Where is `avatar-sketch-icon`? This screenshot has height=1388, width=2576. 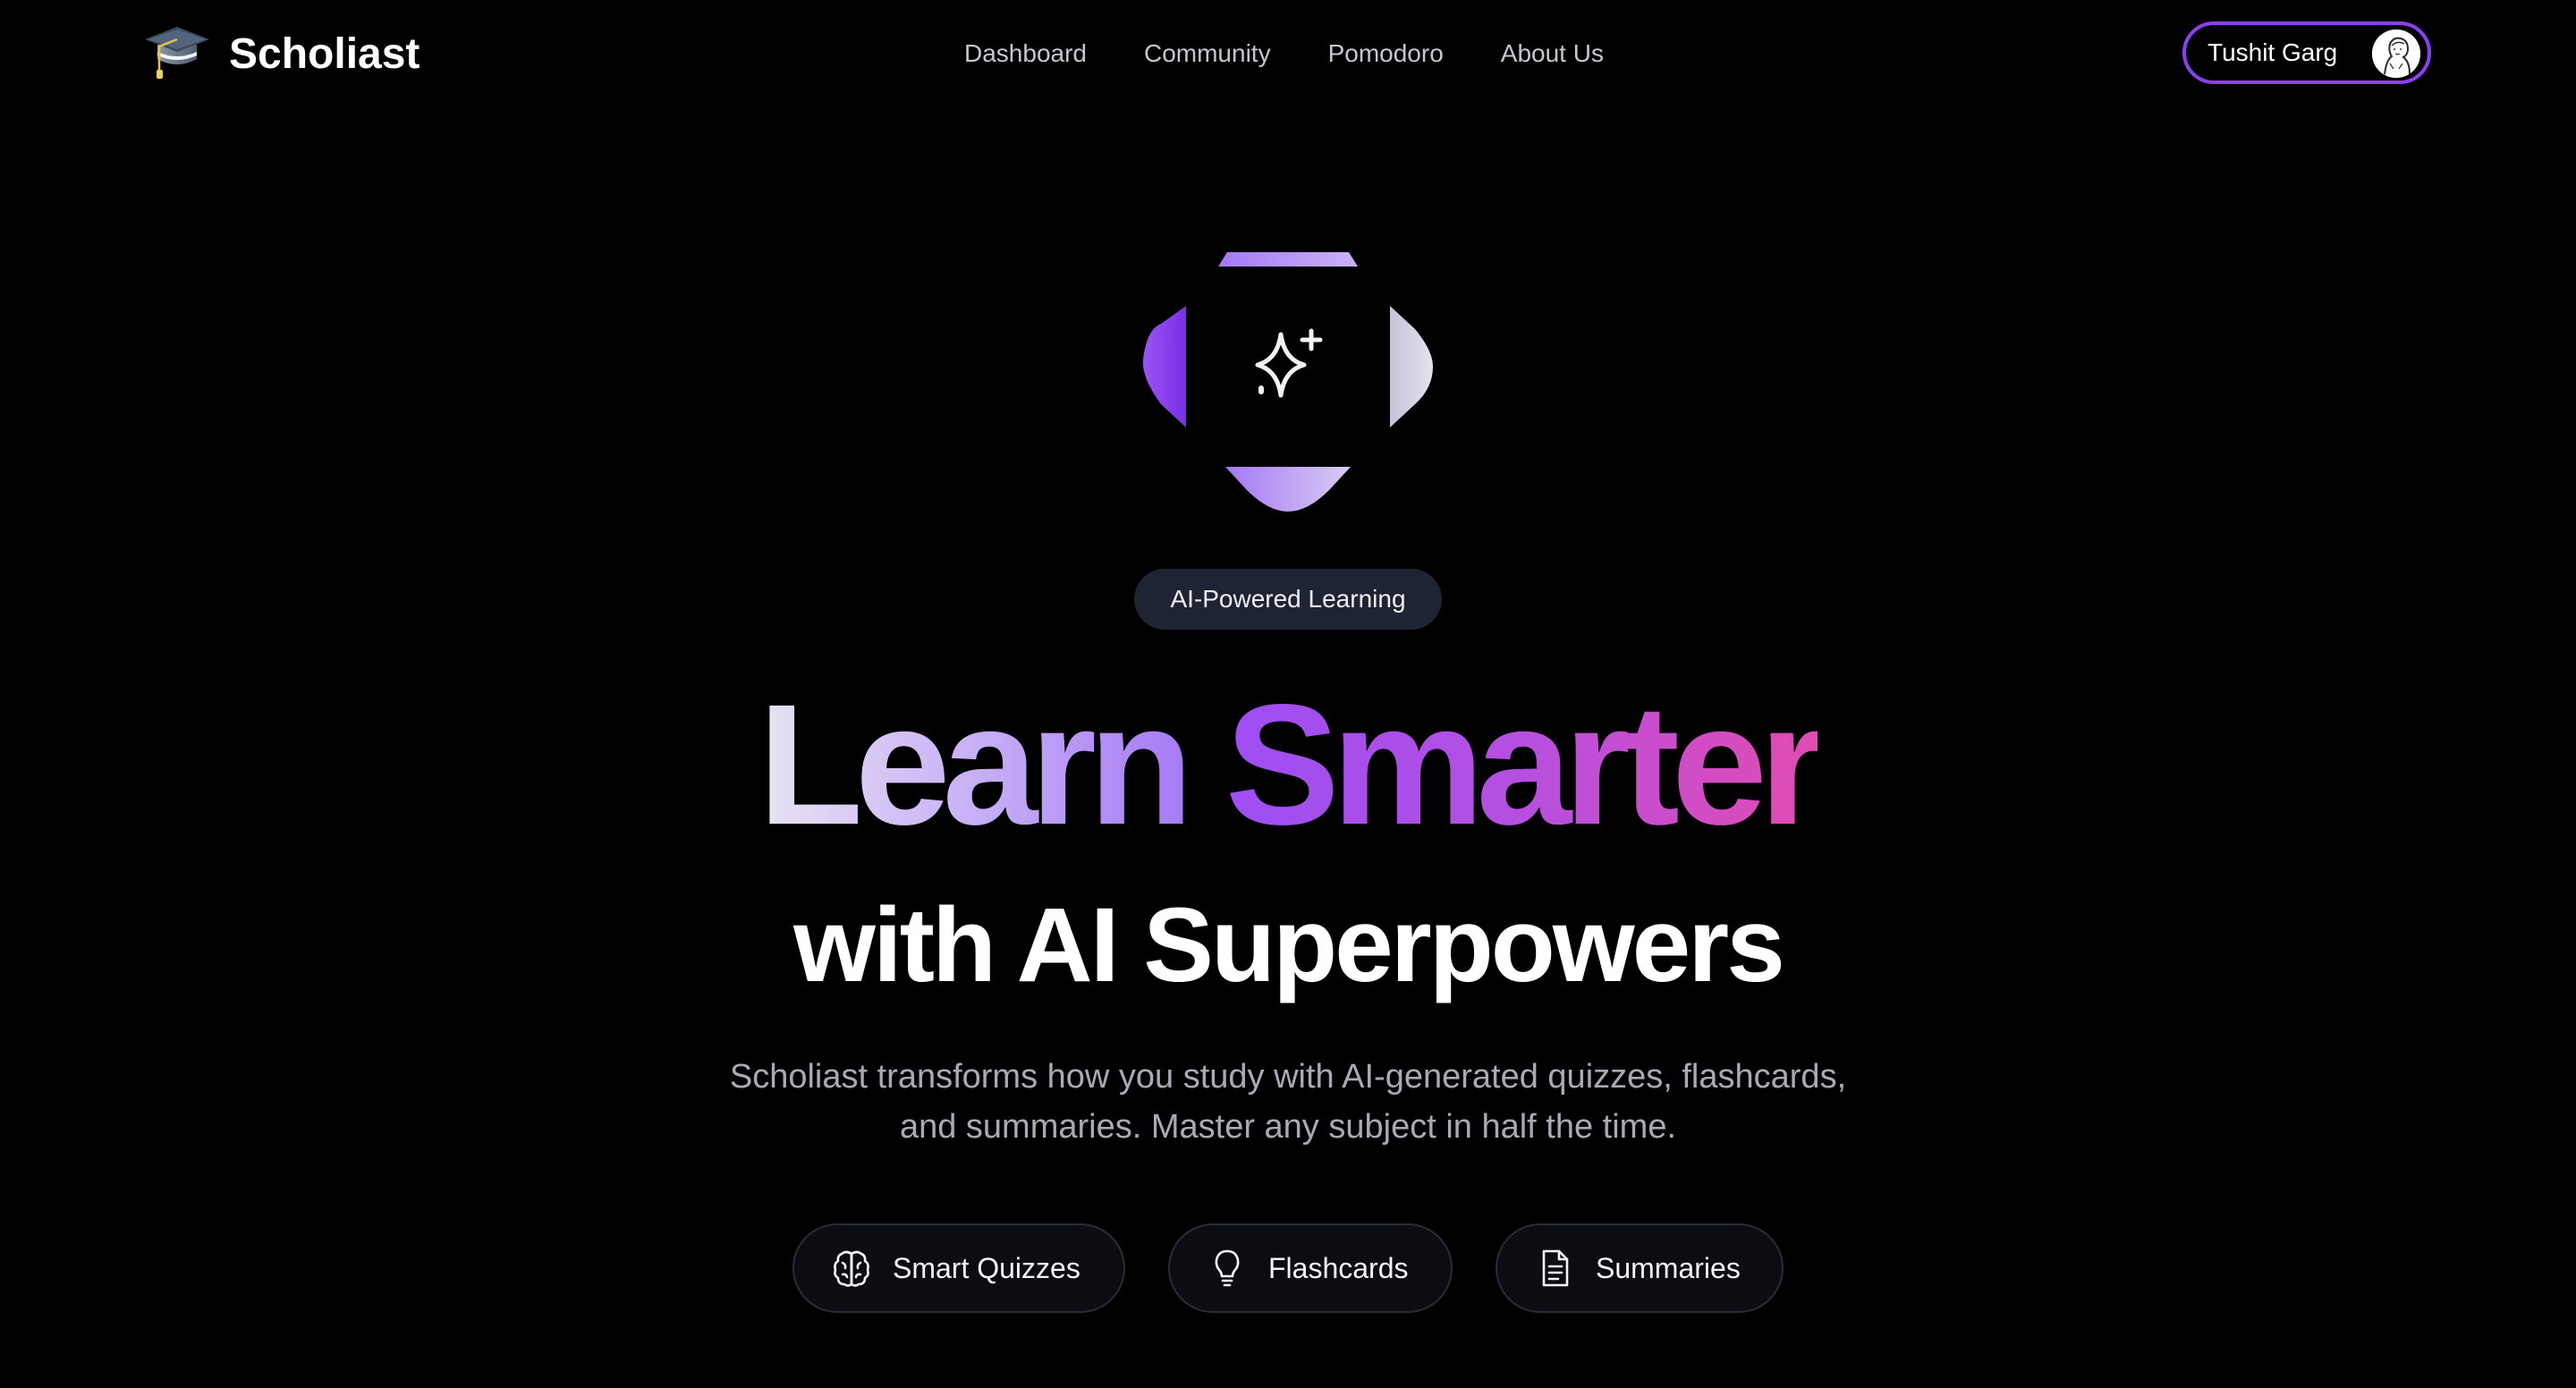
avatar-sketch-icon is located at coordinates (2396, 54).